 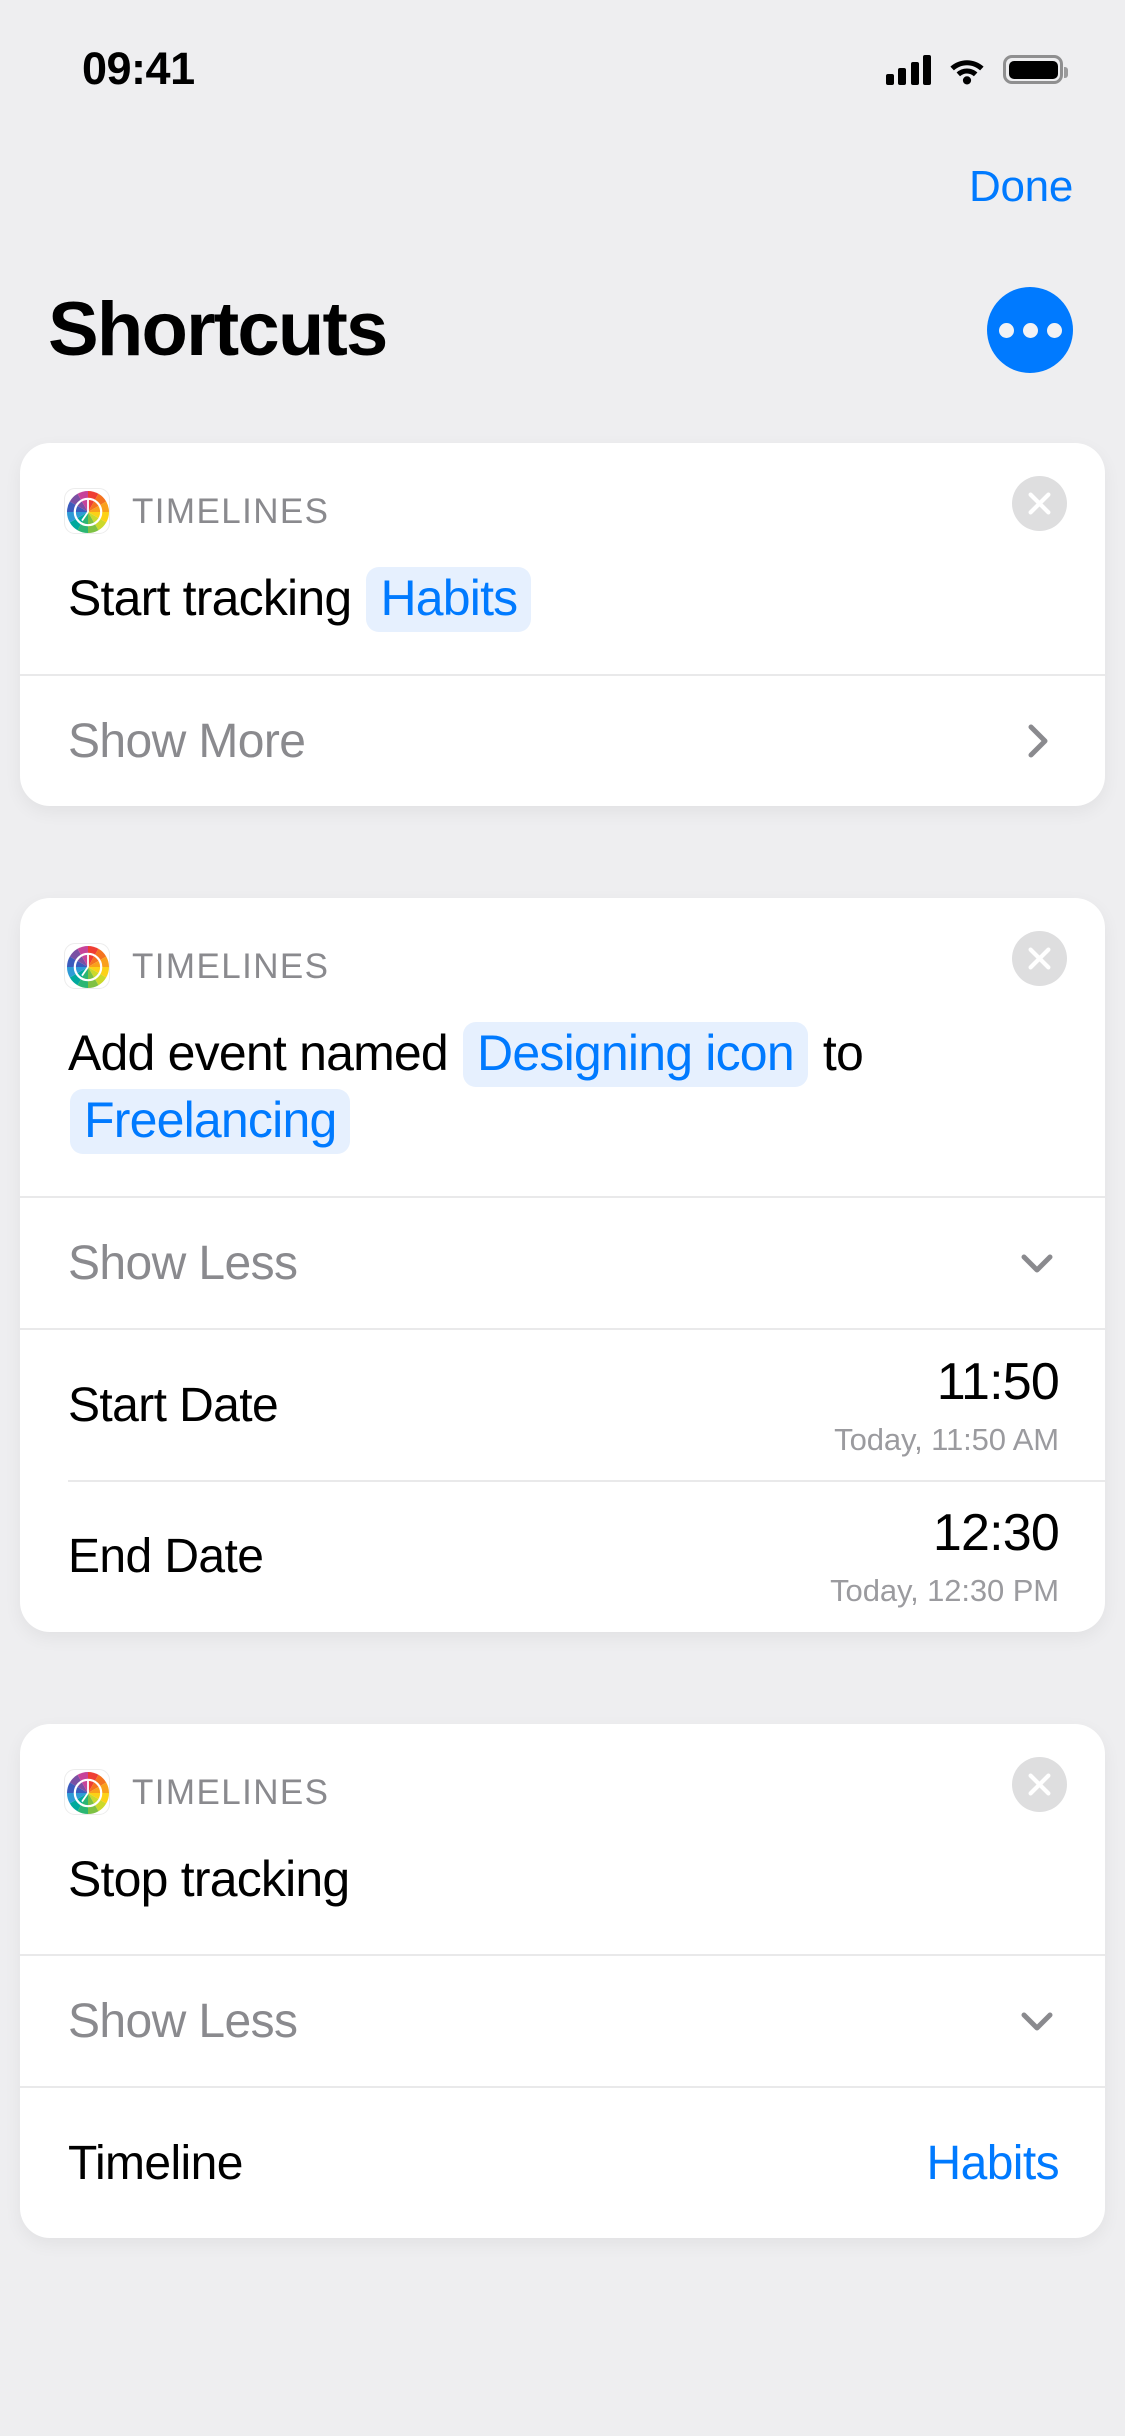 What do you see at coordinates (166, 1556) in the screenshot?
I see `parameter-label: End Date` at bounding box center [166, 1556].